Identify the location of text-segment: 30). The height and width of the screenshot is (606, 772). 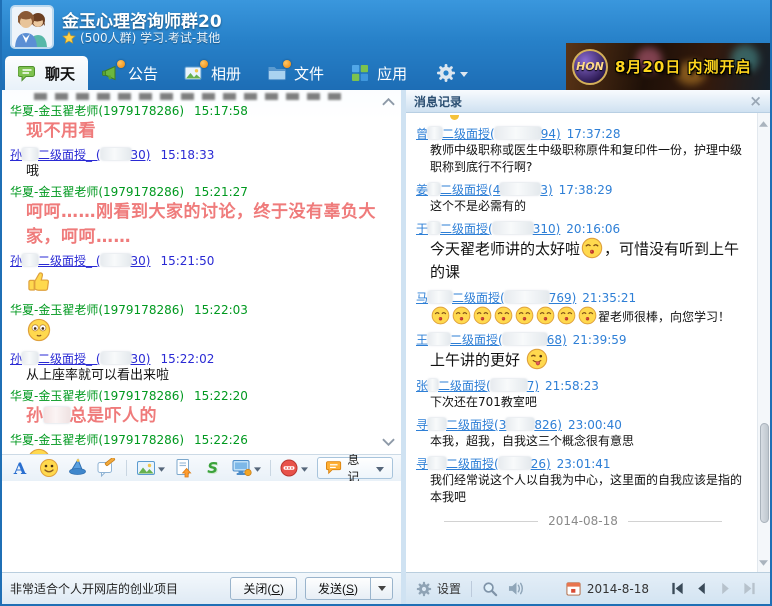
(140, 359).